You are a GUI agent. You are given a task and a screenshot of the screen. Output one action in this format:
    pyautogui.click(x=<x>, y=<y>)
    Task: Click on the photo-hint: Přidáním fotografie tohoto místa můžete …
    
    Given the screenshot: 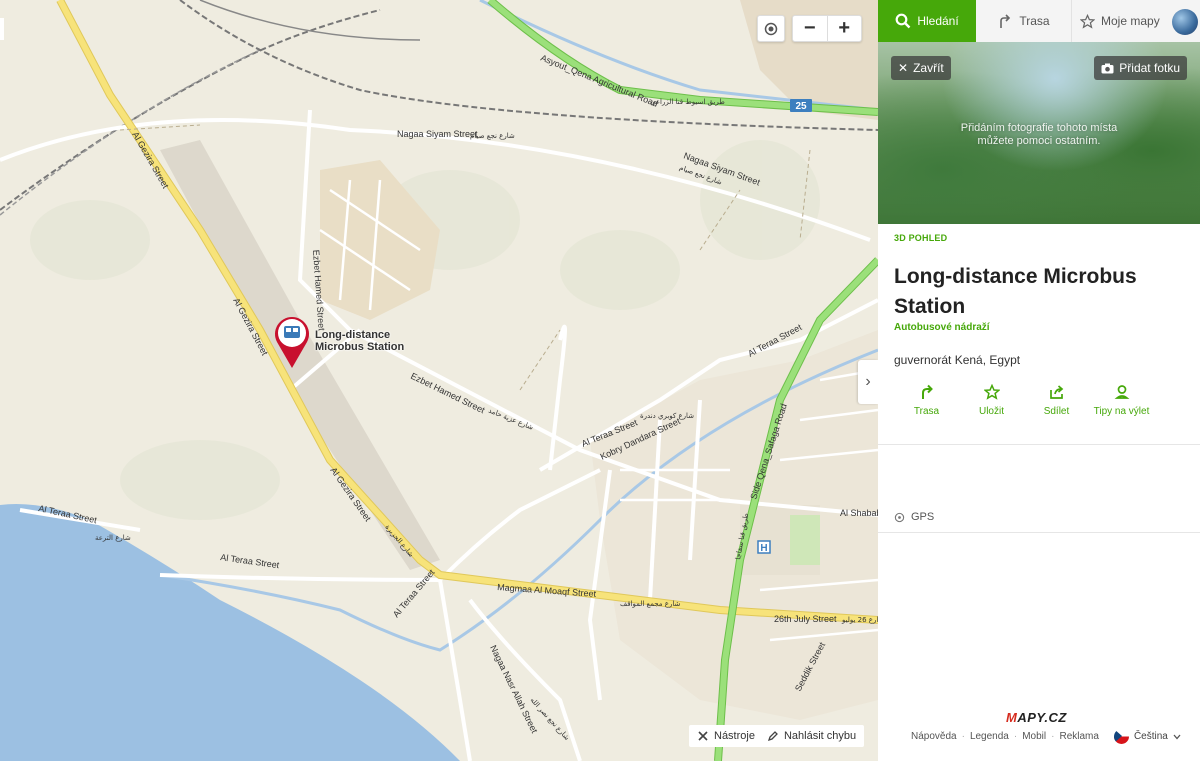 What is the action you would take?
    pyautogui.click(x=1039, y=135)
    